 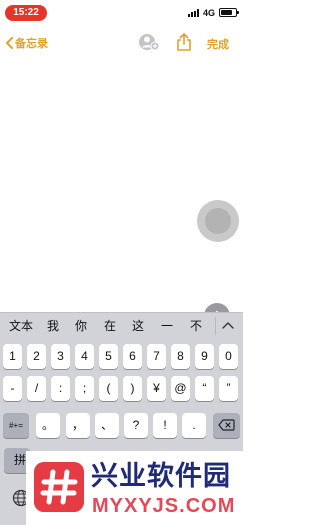 What do you see at coordinates (184, 42) in the screenshot?
I see `share-icon` at bounding box center [184, 42].